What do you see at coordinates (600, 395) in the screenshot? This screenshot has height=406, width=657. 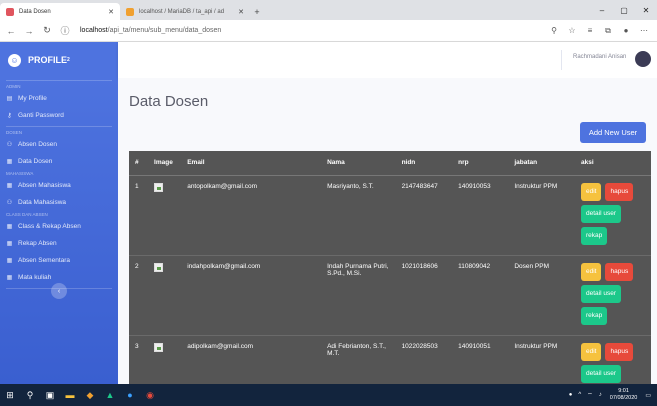 I see `volume-icon: ♪` at bounding box center [600, 395].